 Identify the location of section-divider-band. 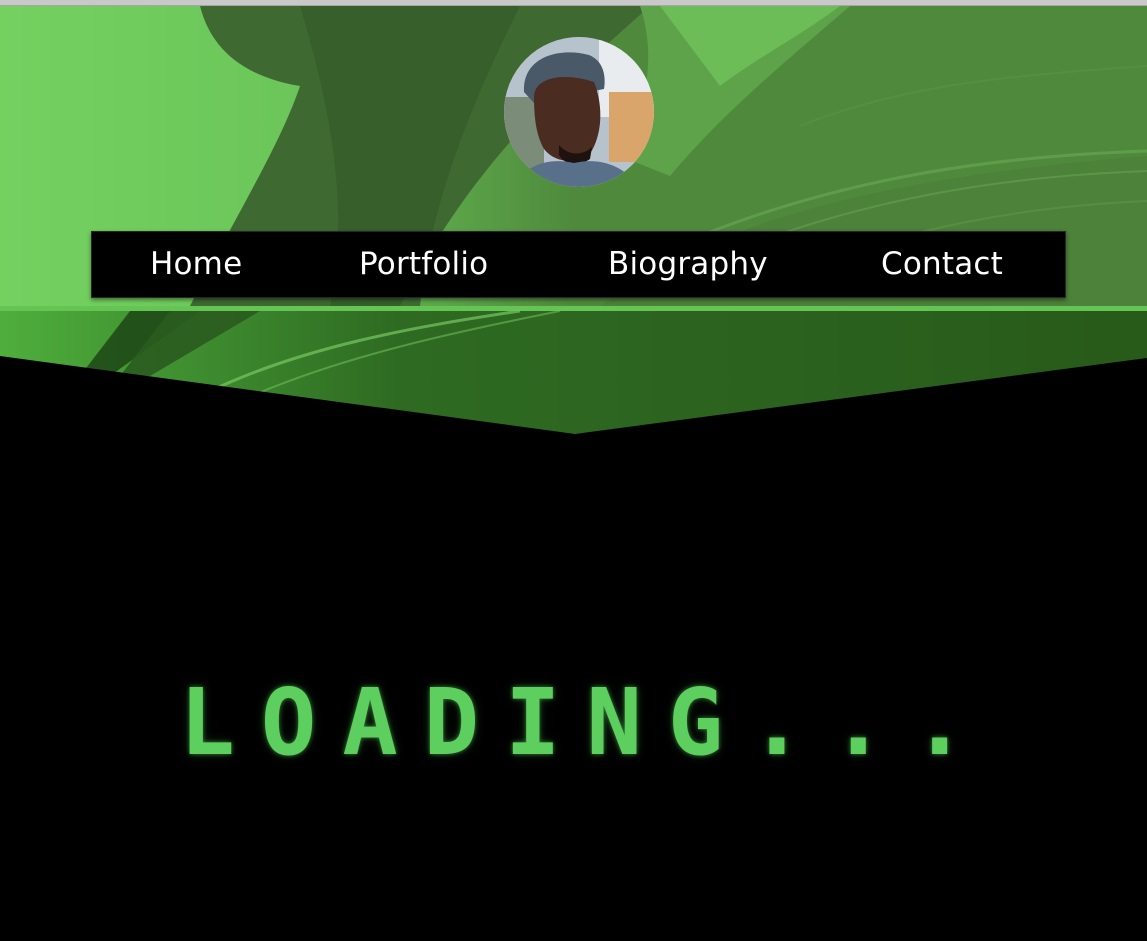
(573, 371).